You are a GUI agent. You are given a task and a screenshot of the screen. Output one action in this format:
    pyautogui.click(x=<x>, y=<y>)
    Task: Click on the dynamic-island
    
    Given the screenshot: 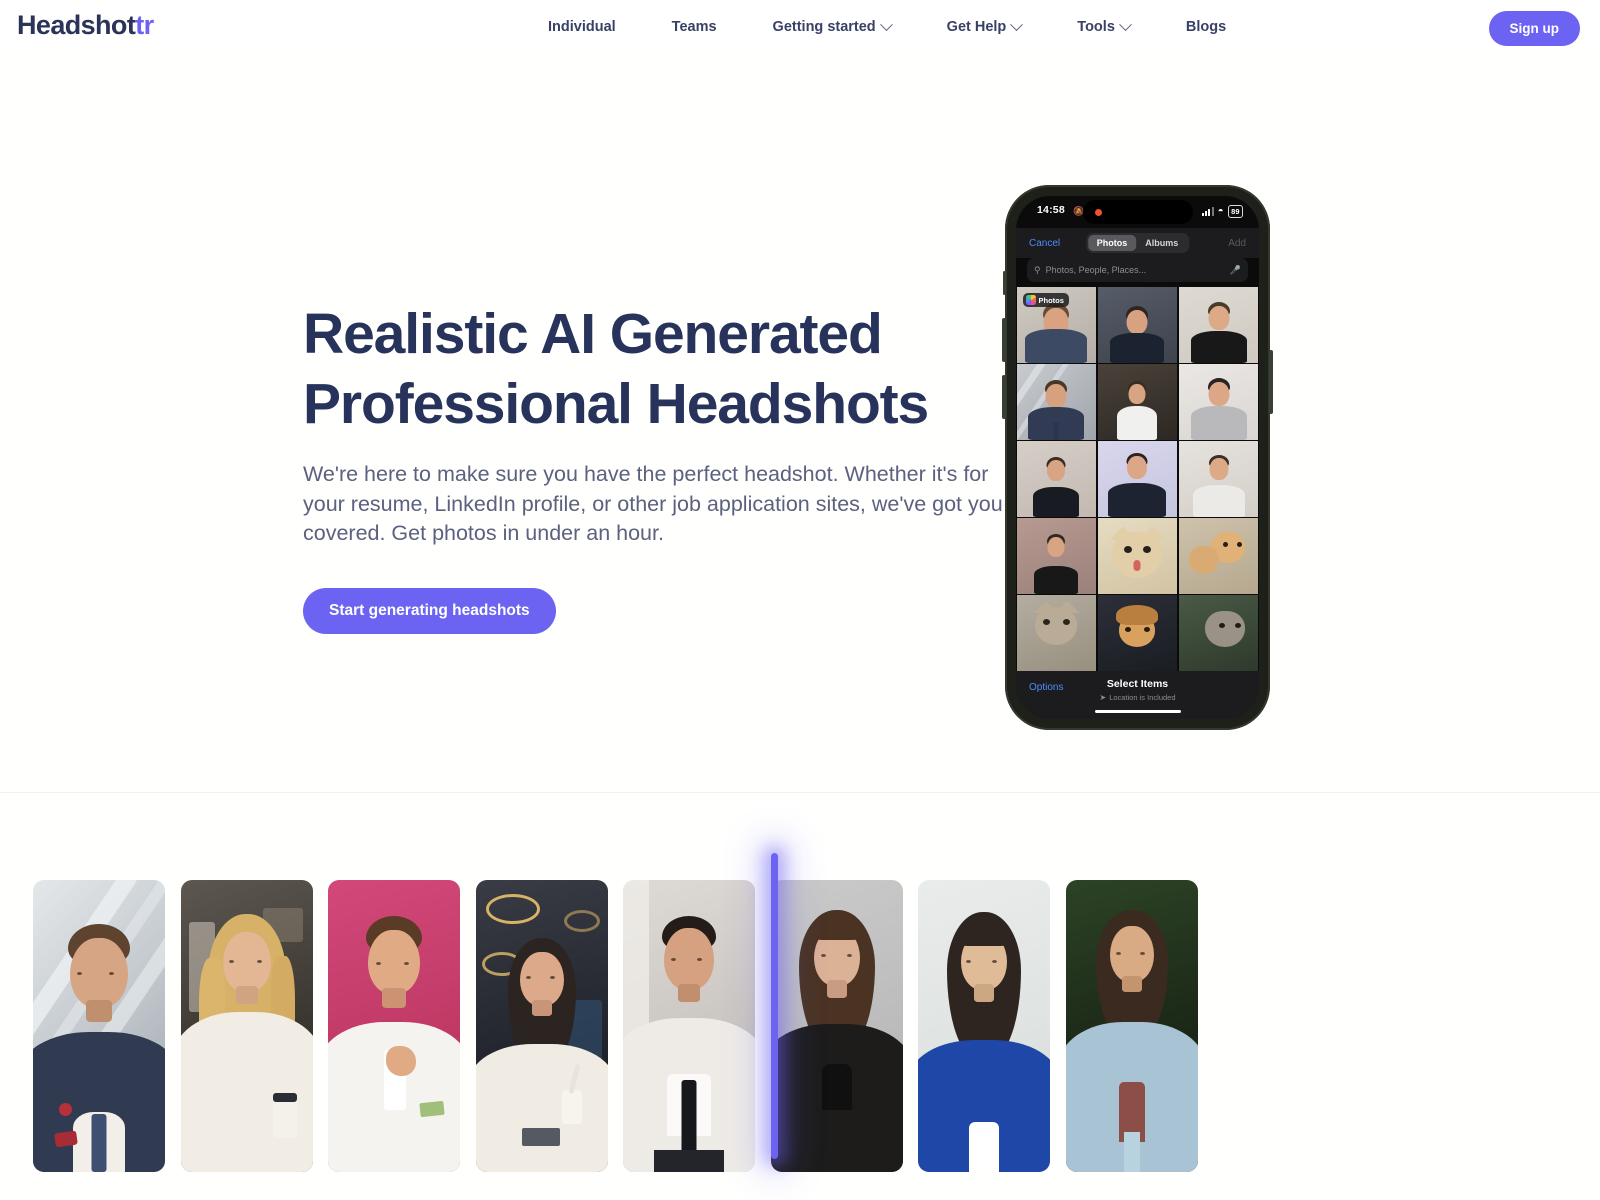 What is the action you would take?
    pyautogui.click(x=1137, y=212)
    